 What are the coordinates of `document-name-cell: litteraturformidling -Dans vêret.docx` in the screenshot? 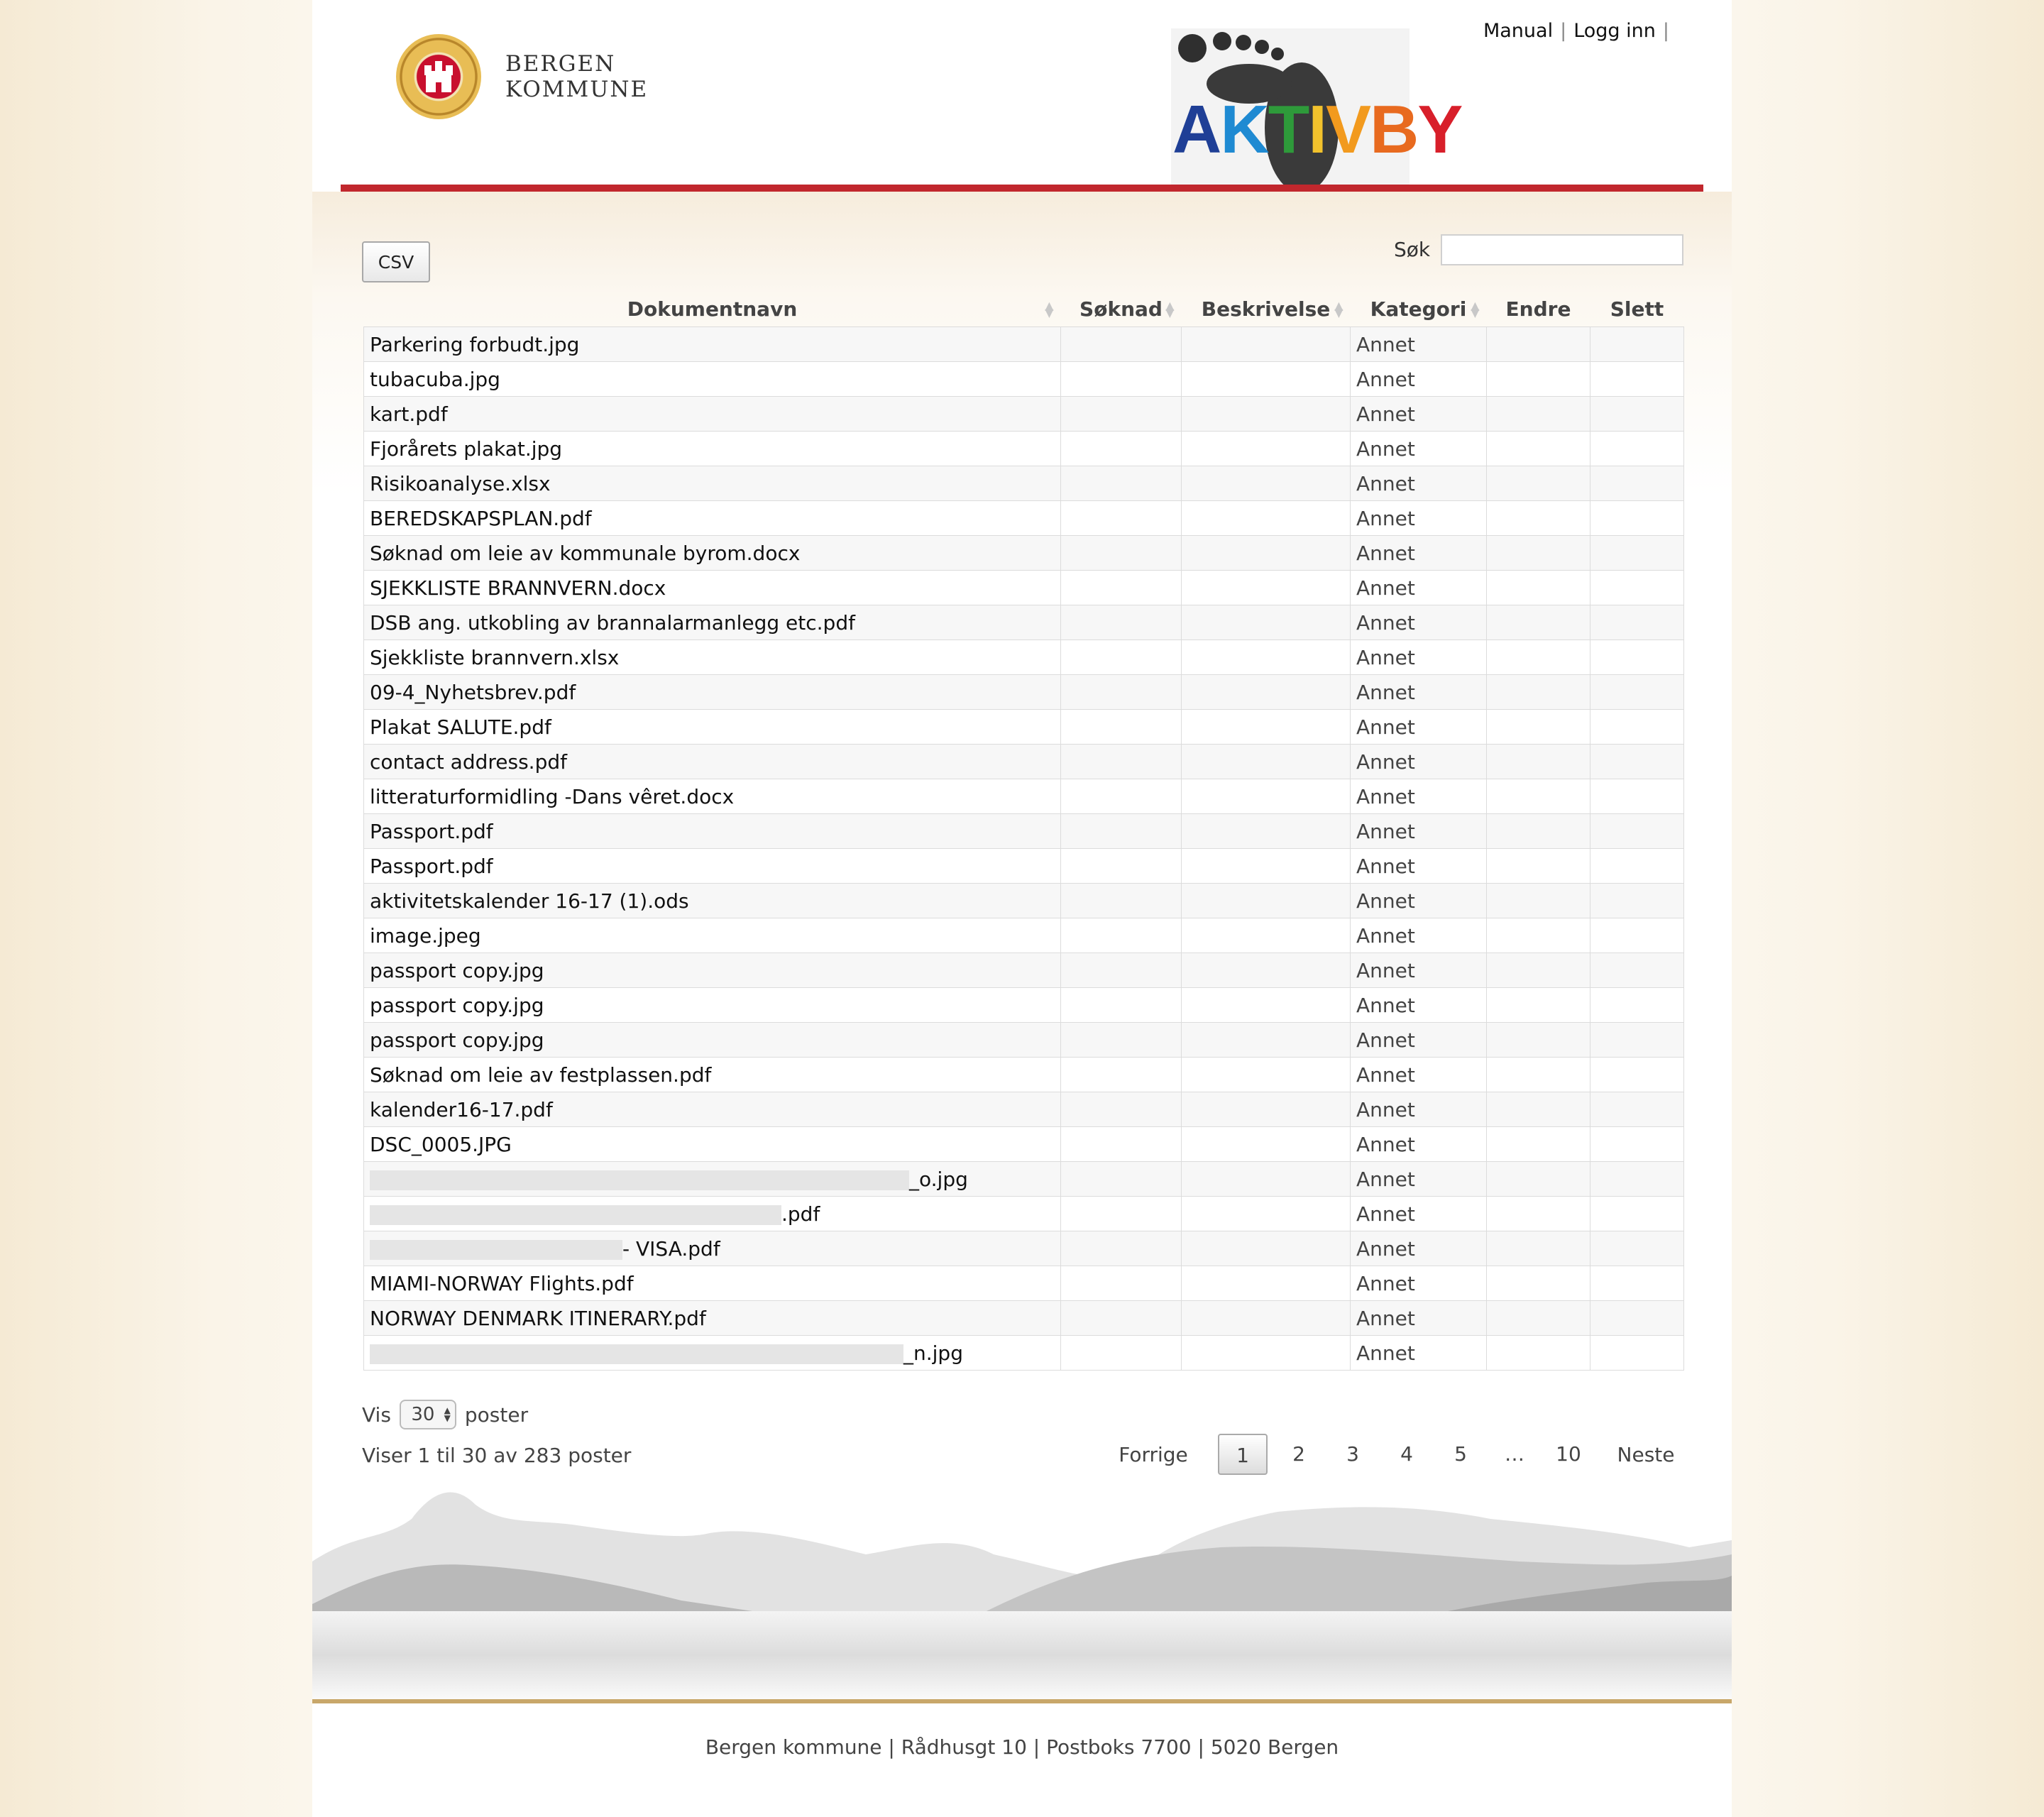 It's located at (712, 796).